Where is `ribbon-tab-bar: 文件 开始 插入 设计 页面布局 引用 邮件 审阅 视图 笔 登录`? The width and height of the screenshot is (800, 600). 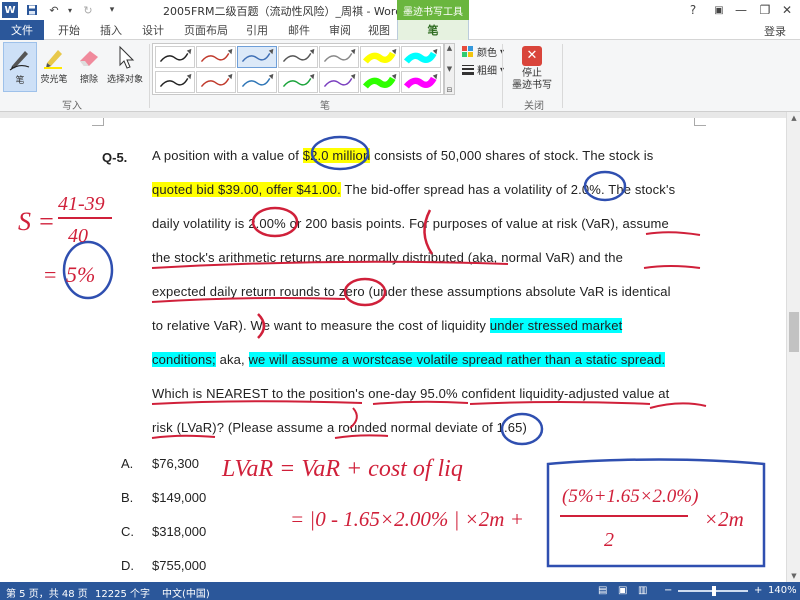 ribbon-tab-bar: 文件 开始 插入 设计 页面布局 引用 邮件 审阅 视图 笔 登录 is located at coordinates (400, 30).